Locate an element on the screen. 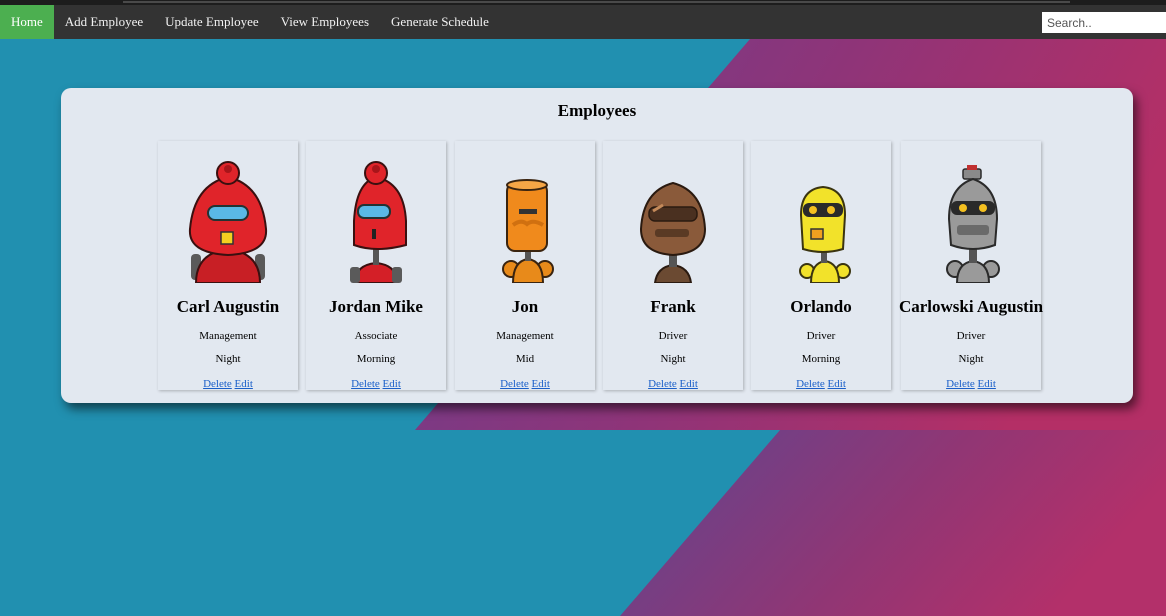 The width and height of the screenshot is (1166, 616). nav-add-employee: Add Employee is located at coordinates (104, 22).